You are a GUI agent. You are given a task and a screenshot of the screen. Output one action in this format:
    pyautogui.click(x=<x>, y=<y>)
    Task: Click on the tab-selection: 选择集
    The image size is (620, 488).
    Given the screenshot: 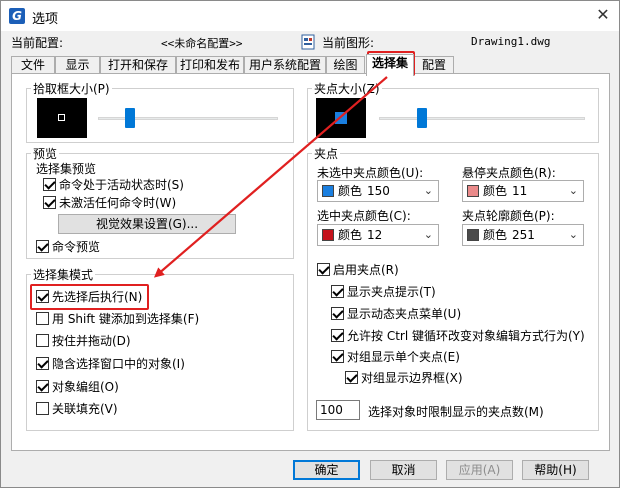 What is the action you would take?
    pyautogui.click(x=390, y=65)
    